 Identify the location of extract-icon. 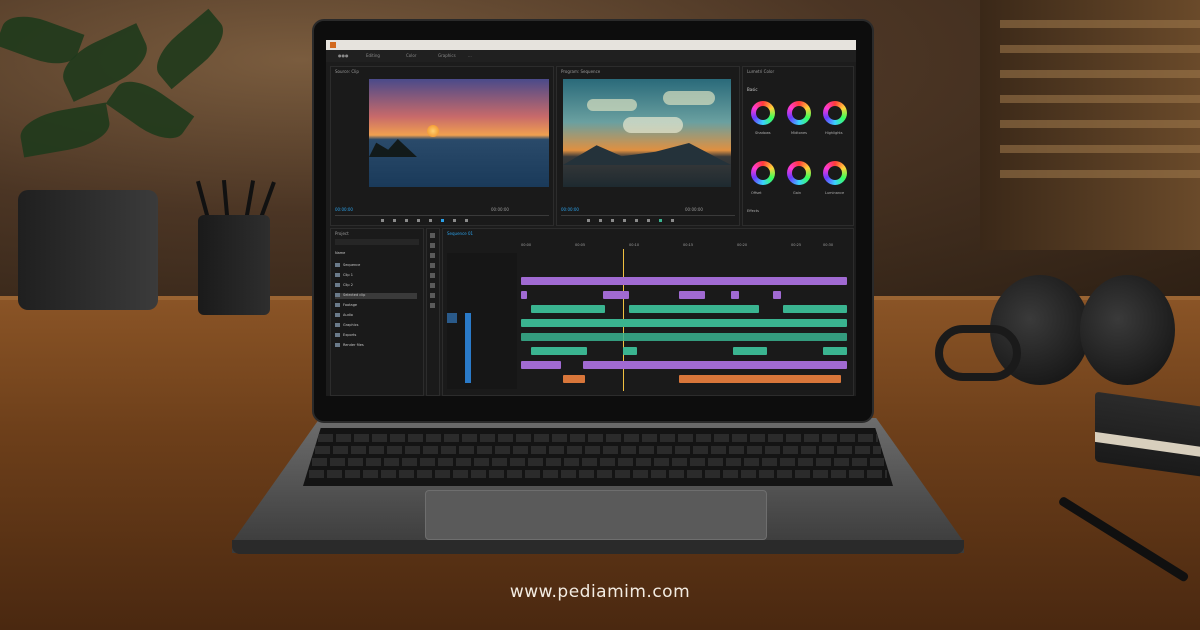
(648, 220).